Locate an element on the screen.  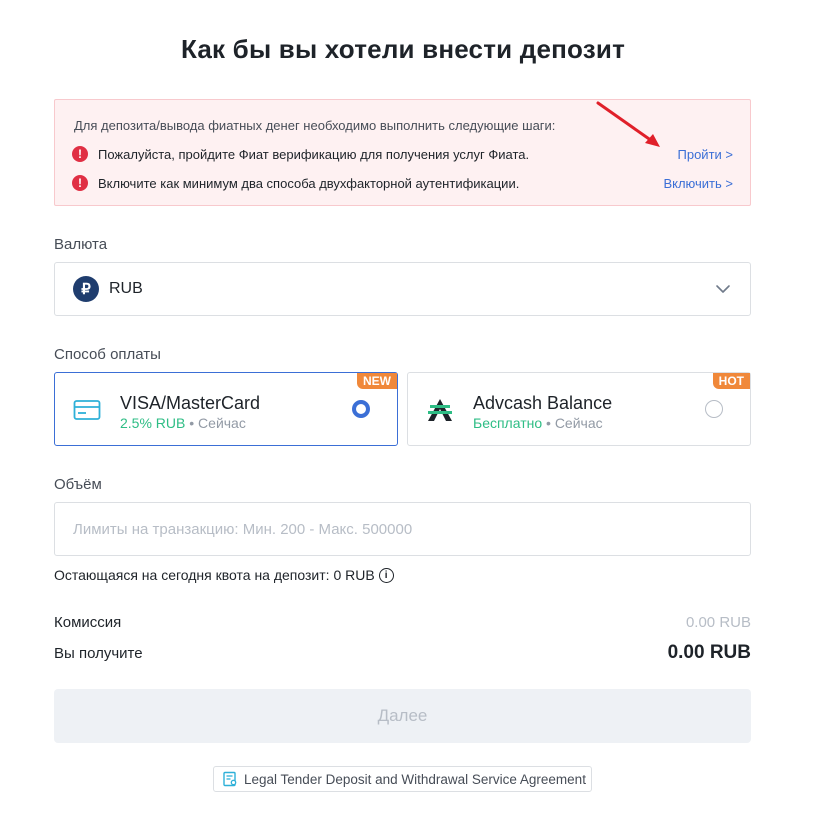
currency-label: Валюта is located at coordinates (81, 244).